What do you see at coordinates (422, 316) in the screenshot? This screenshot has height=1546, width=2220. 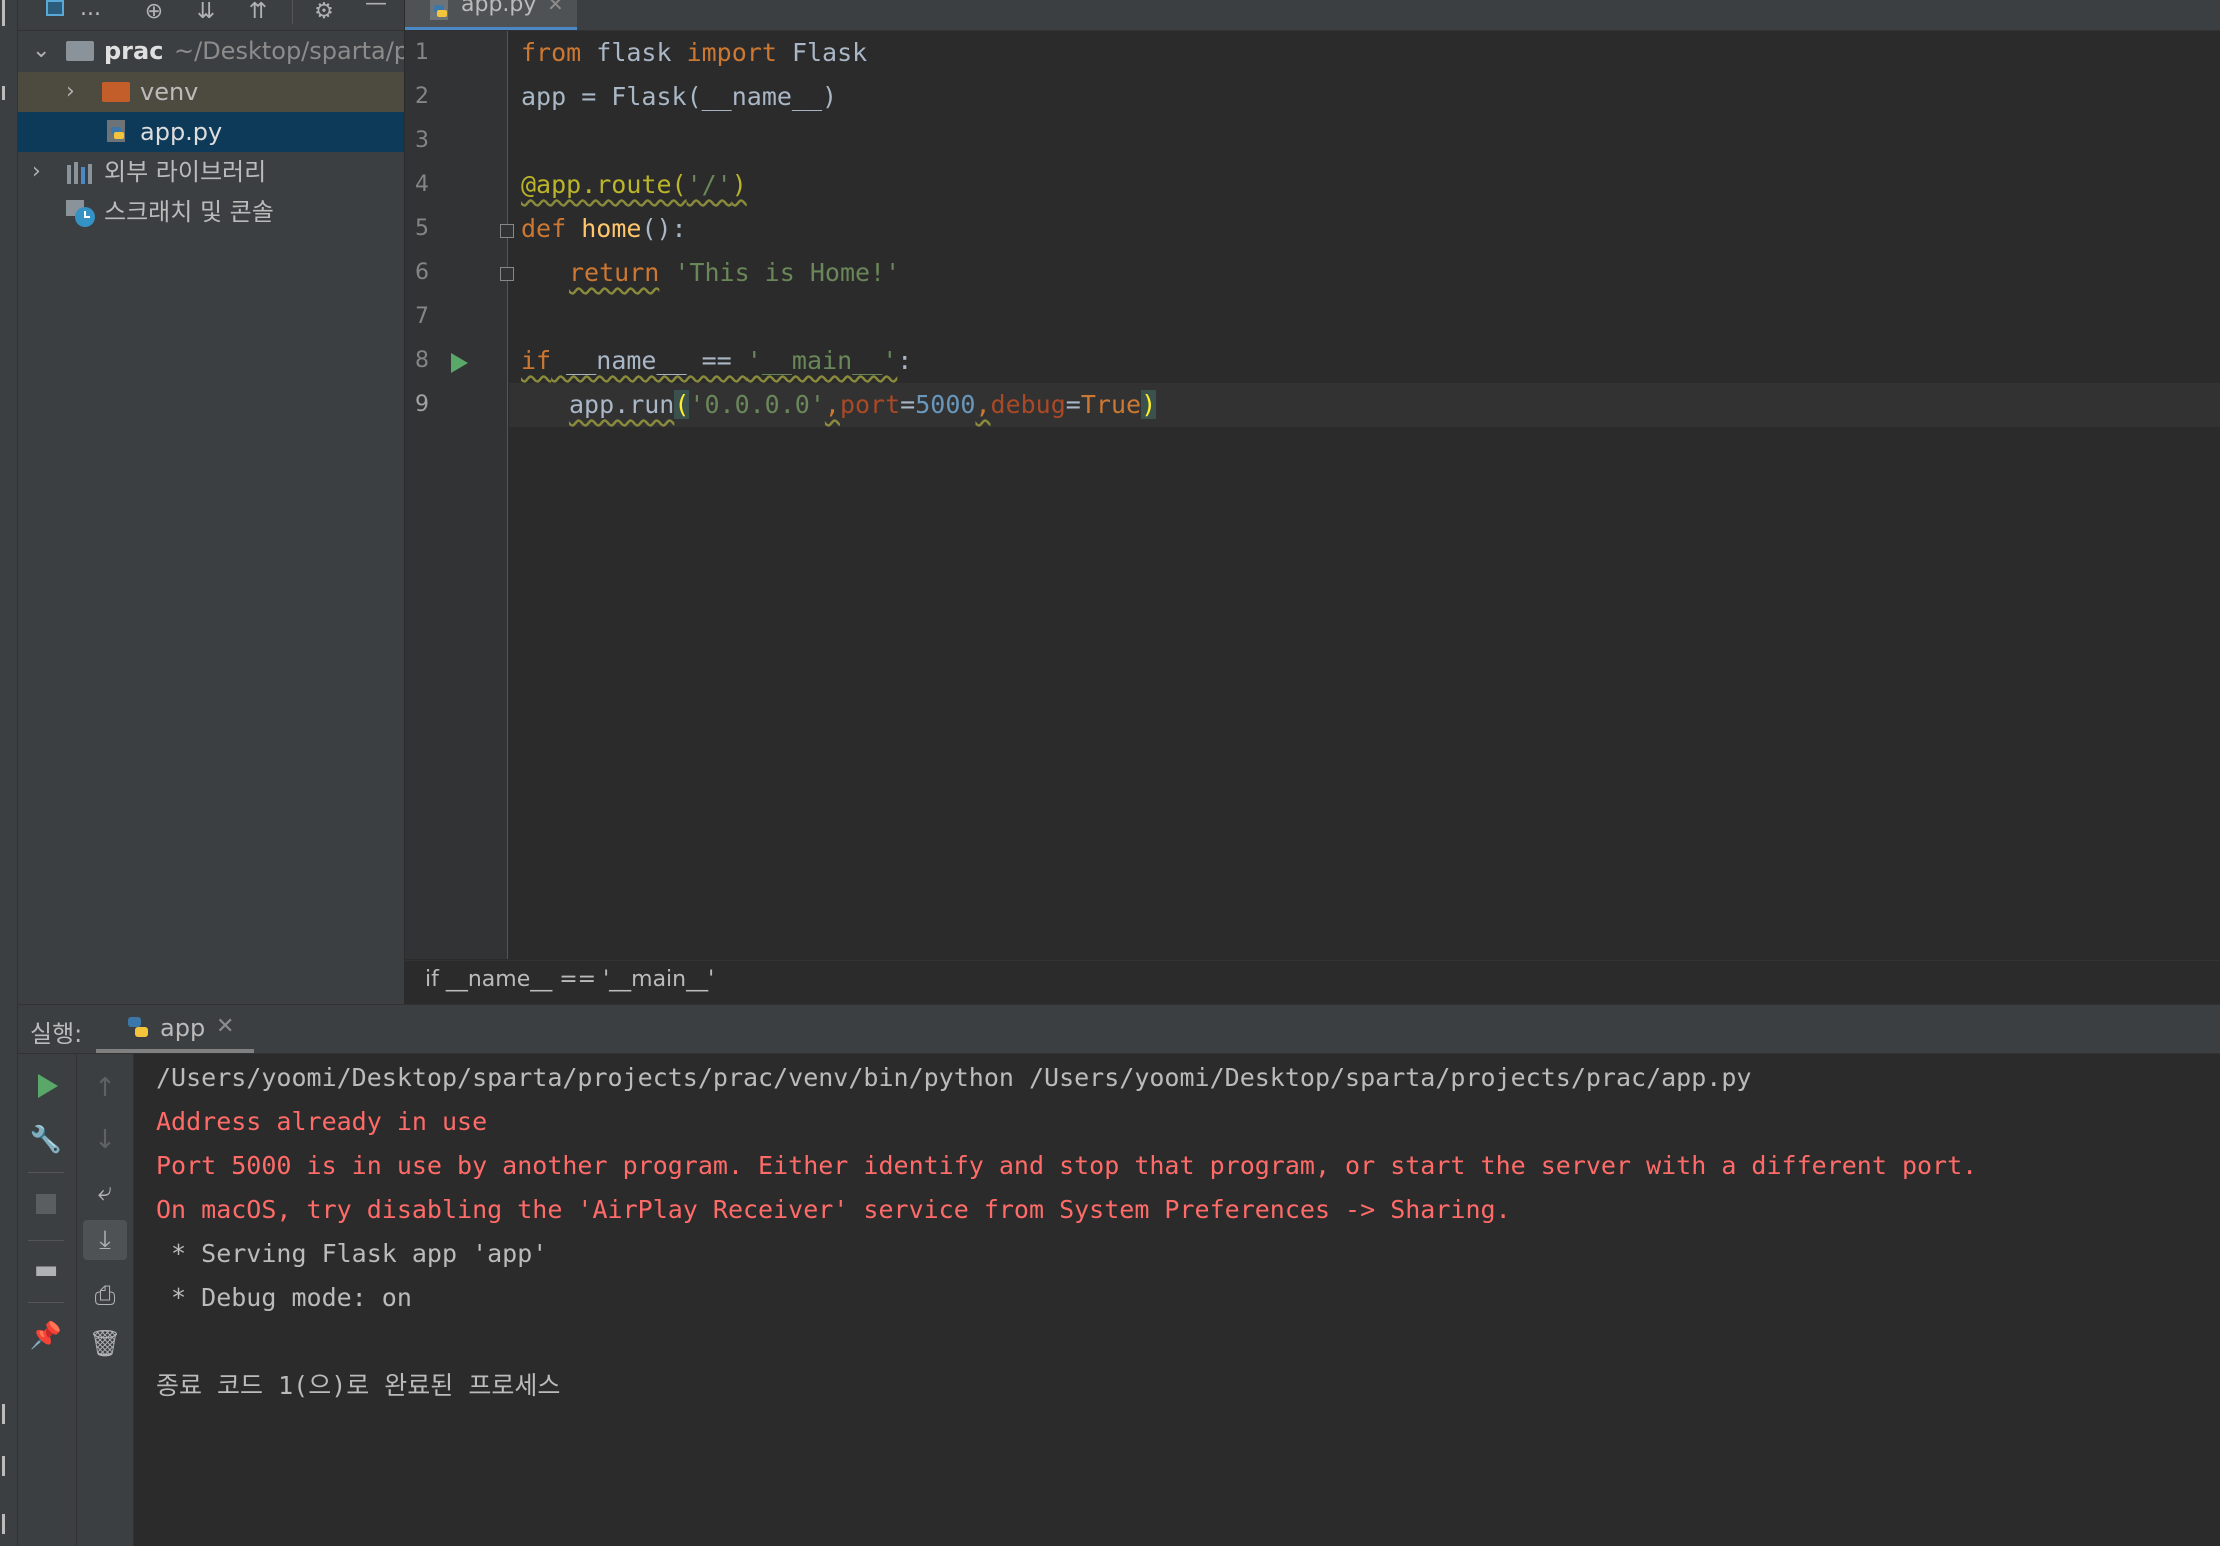 I see `line-number: 7` at bounding box center [422, 316].